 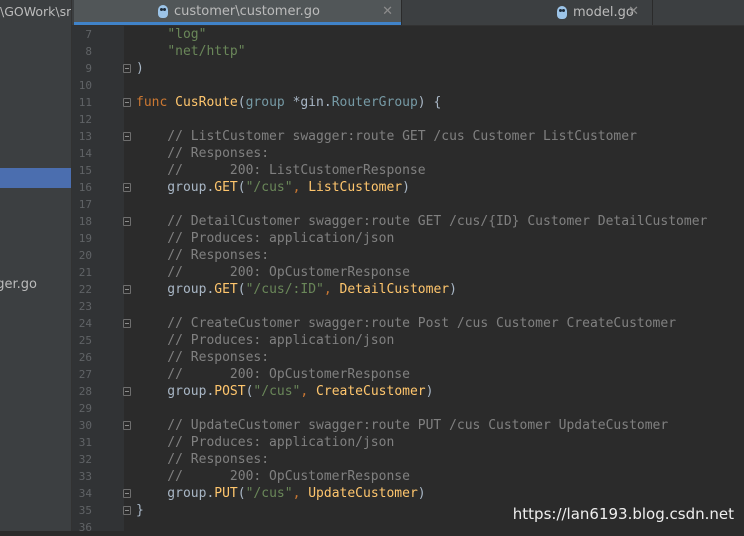 I want to click on code-token: POST, so click(x=230, y=391).